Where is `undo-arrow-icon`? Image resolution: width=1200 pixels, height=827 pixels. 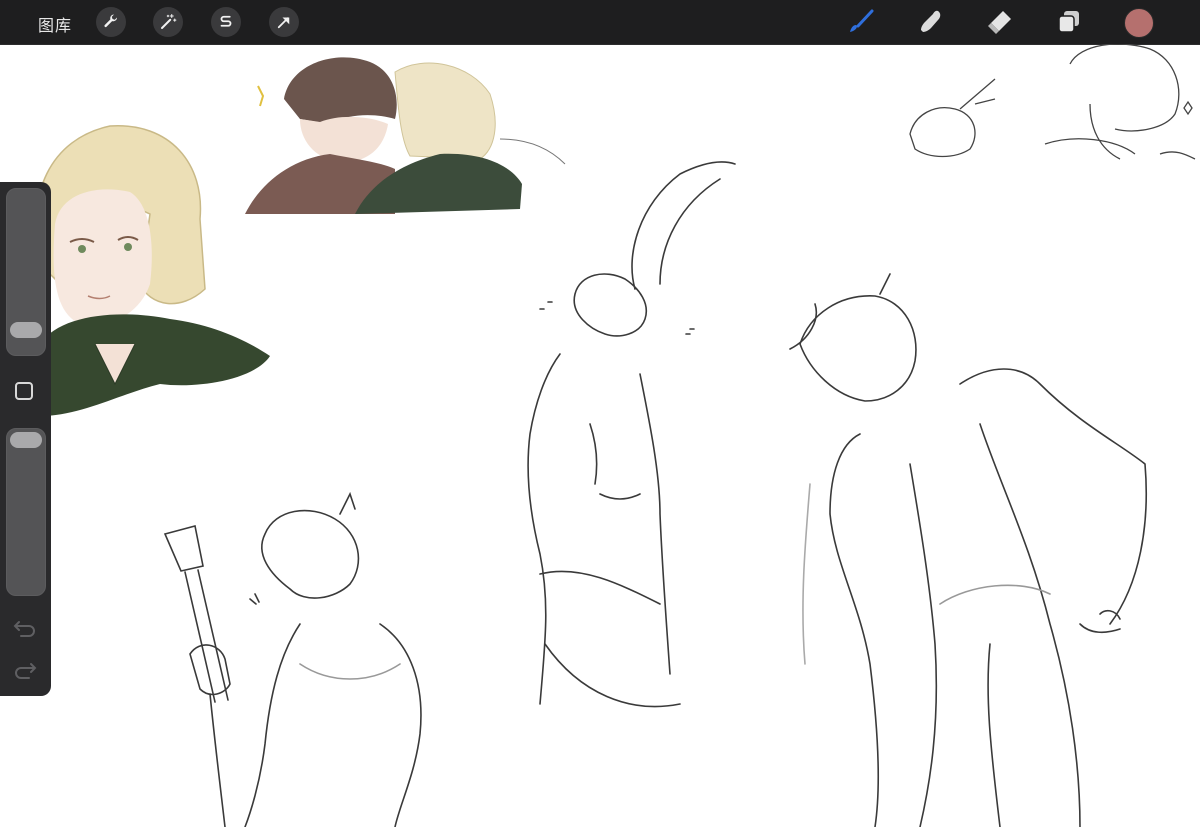
undo-arrow-icon is located at coordinates (24, 629).